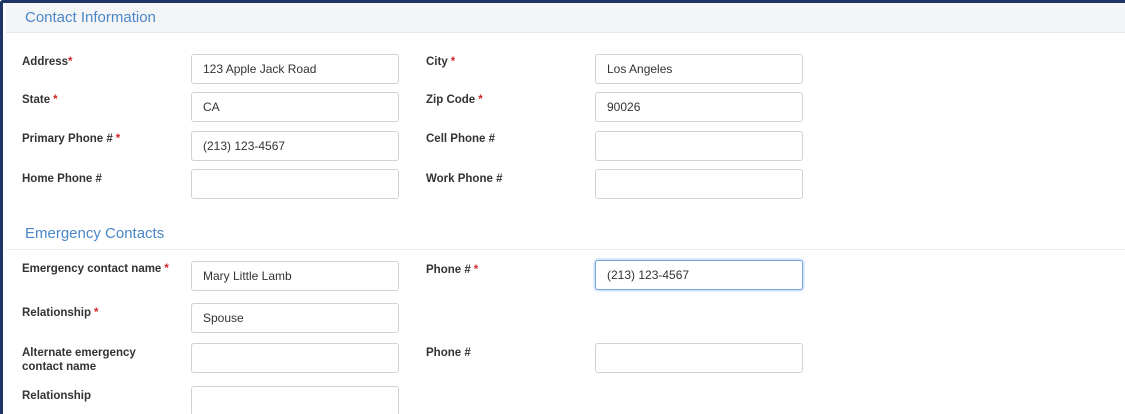 The image size is (1125, 414). Describe the element at coordinates (448, 353) in the screenshot. I see `alternate-phone-label: Phone #` at that location.